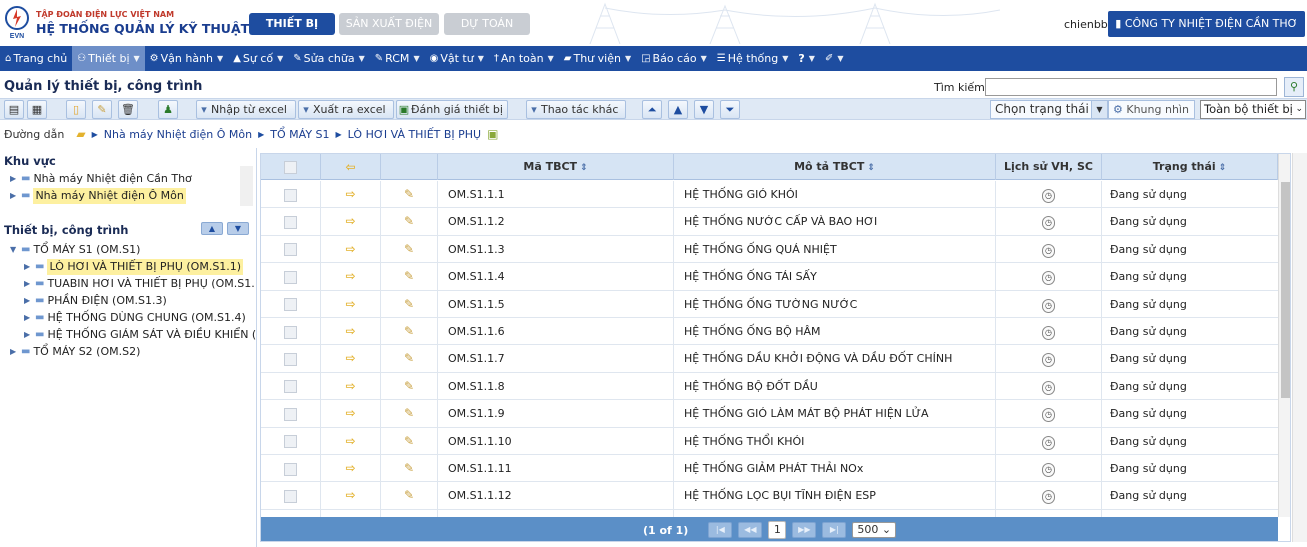  What do you see at coordinates (14, 109) in the screenshot?
I see `tree-view-button: ▤` at bounding box center [14, 109].